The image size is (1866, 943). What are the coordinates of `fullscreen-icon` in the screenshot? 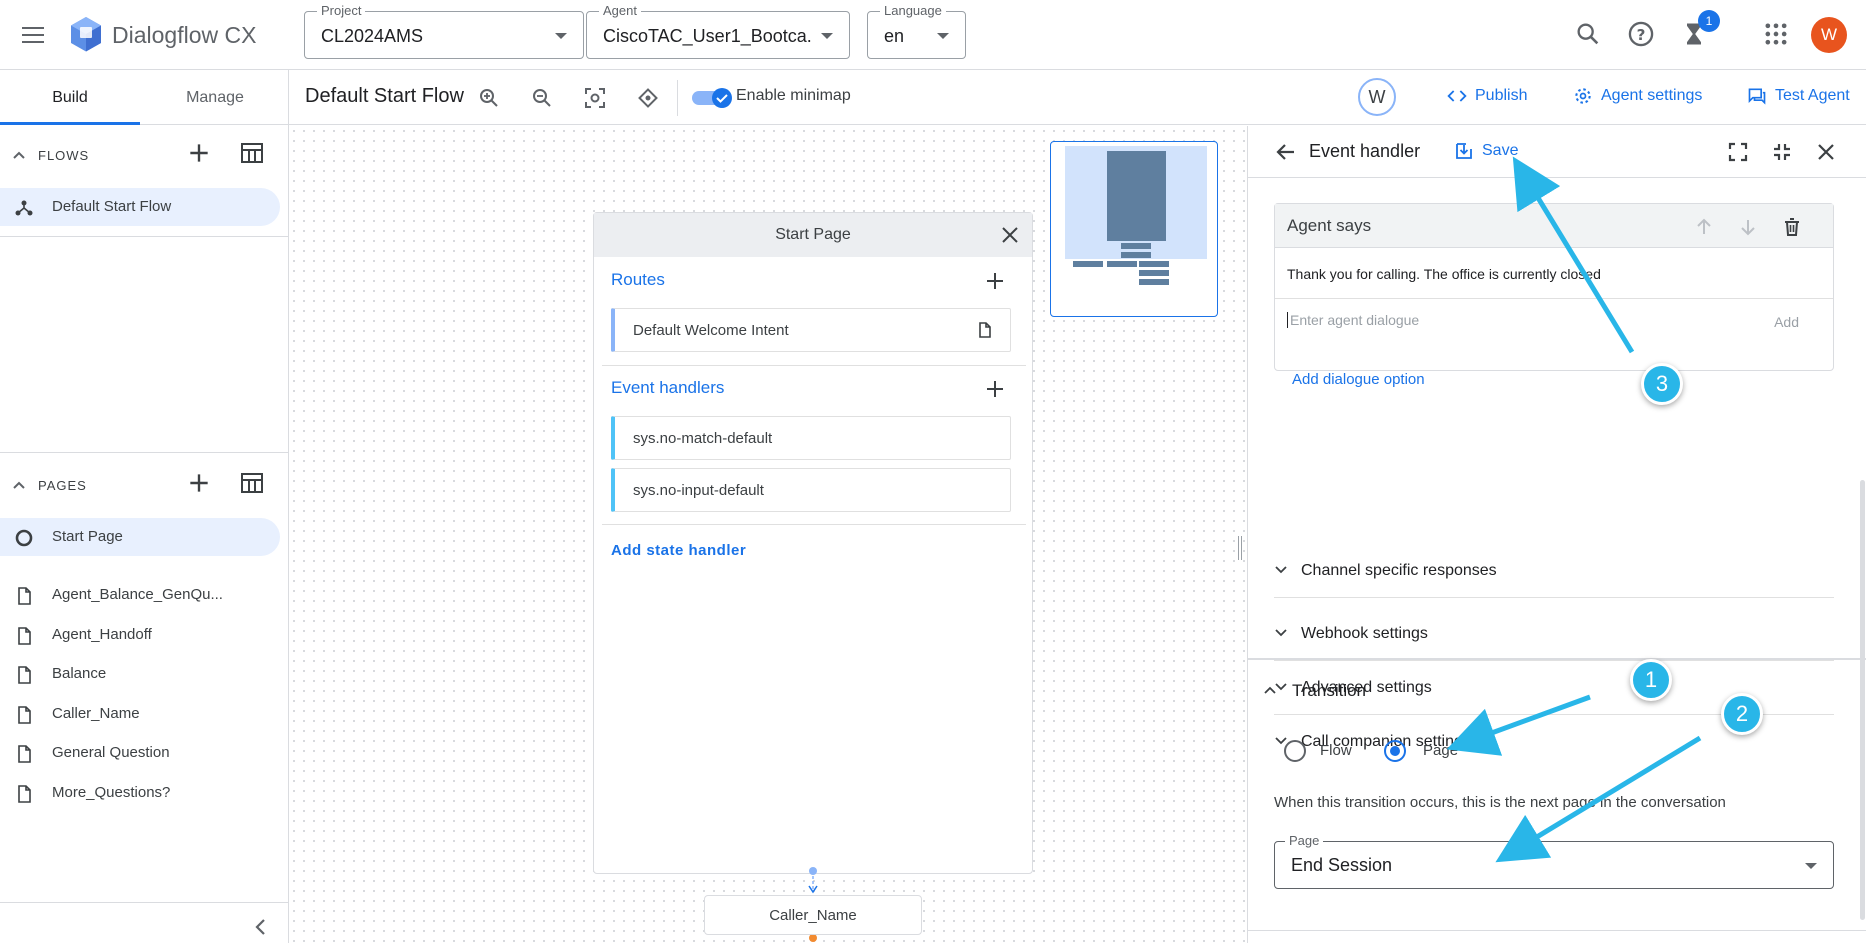 It's located at (1738, 152).